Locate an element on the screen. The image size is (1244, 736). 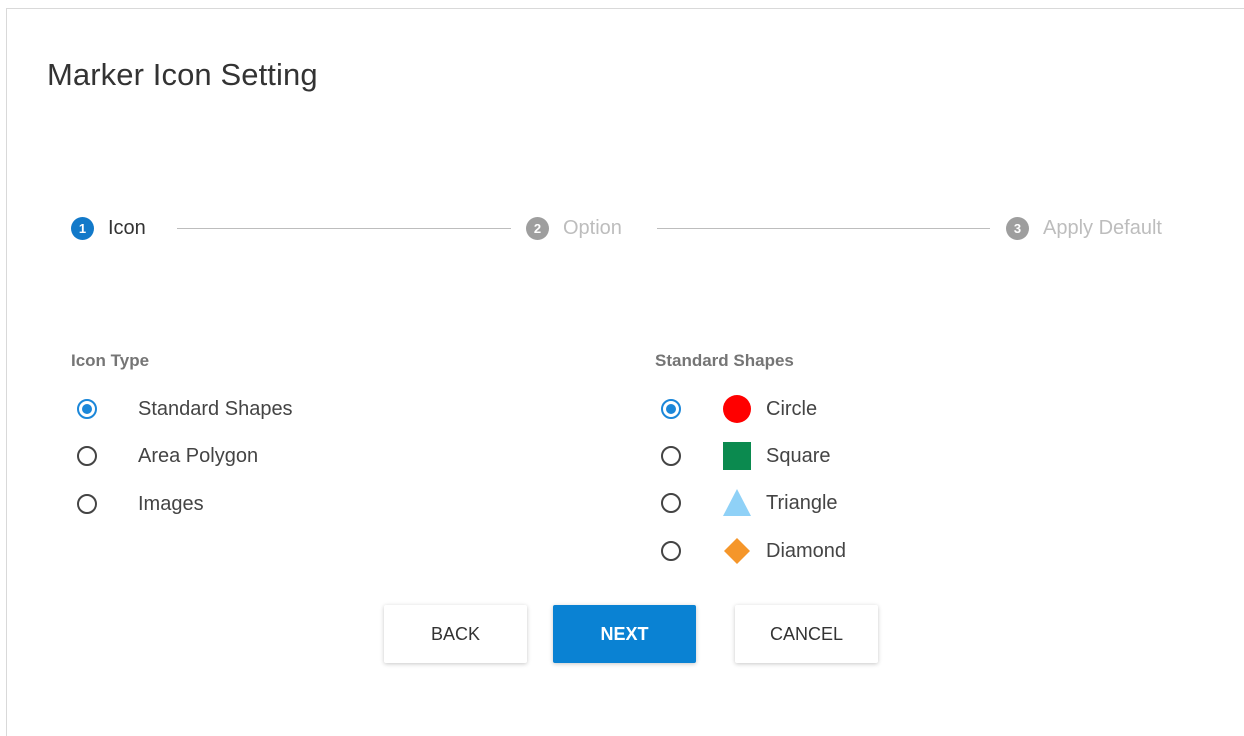
radio-triangle: Triangle is located at coordinates (749, 503).